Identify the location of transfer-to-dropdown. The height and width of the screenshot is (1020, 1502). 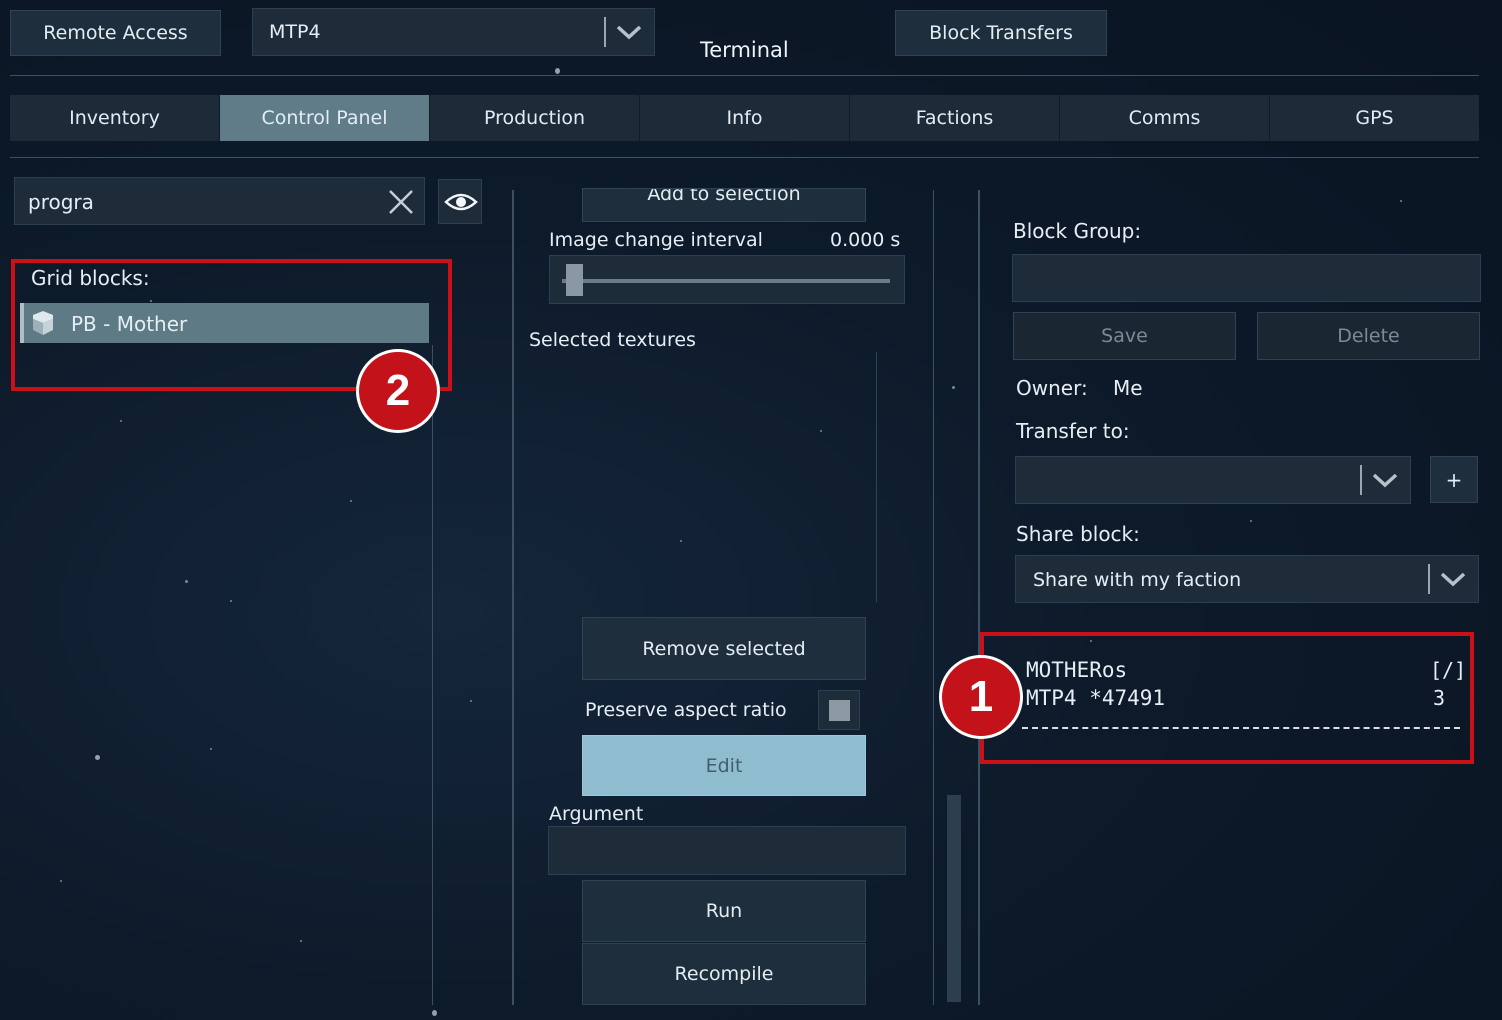
(1213, 480).